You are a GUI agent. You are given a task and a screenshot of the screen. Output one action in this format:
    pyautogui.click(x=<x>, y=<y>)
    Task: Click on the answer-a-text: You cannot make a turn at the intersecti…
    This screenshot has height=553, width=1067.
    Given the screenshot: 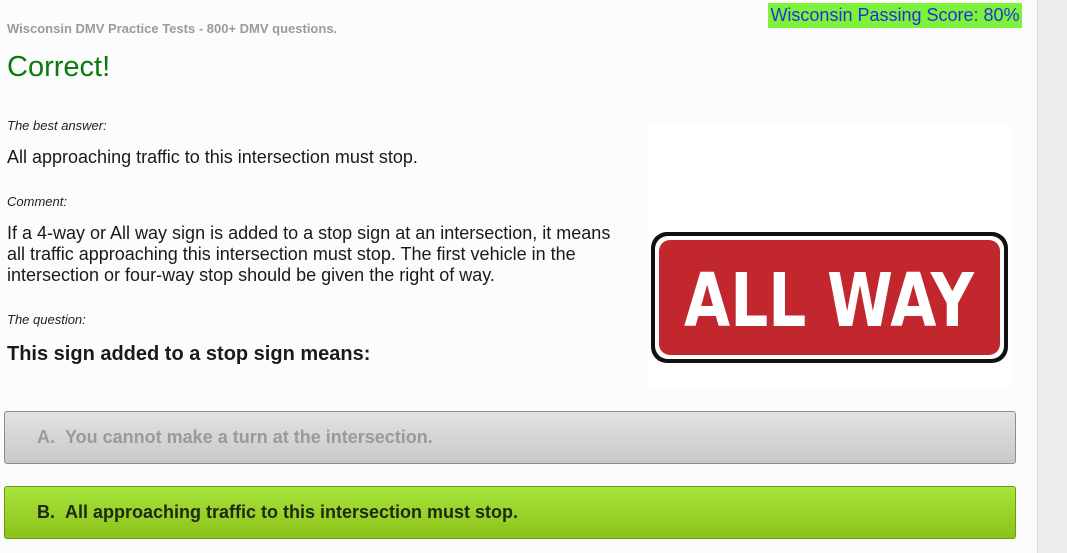 What is the action you would take?
    pyautogui.click(x=249, y=437)
    